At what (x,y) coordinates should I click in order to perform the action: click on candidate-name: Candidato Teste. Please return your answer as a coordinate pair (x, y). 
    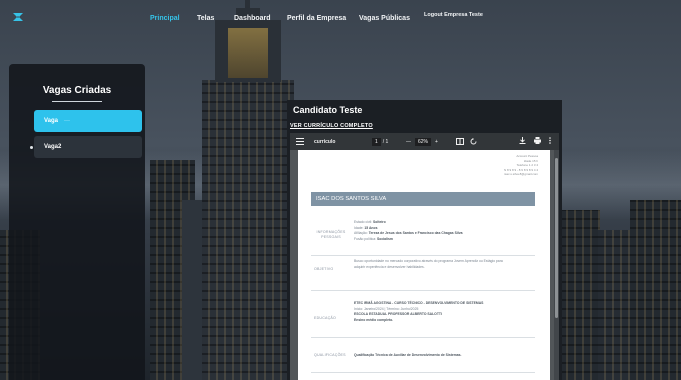
    Looking at the image, I should click on (328, 110).